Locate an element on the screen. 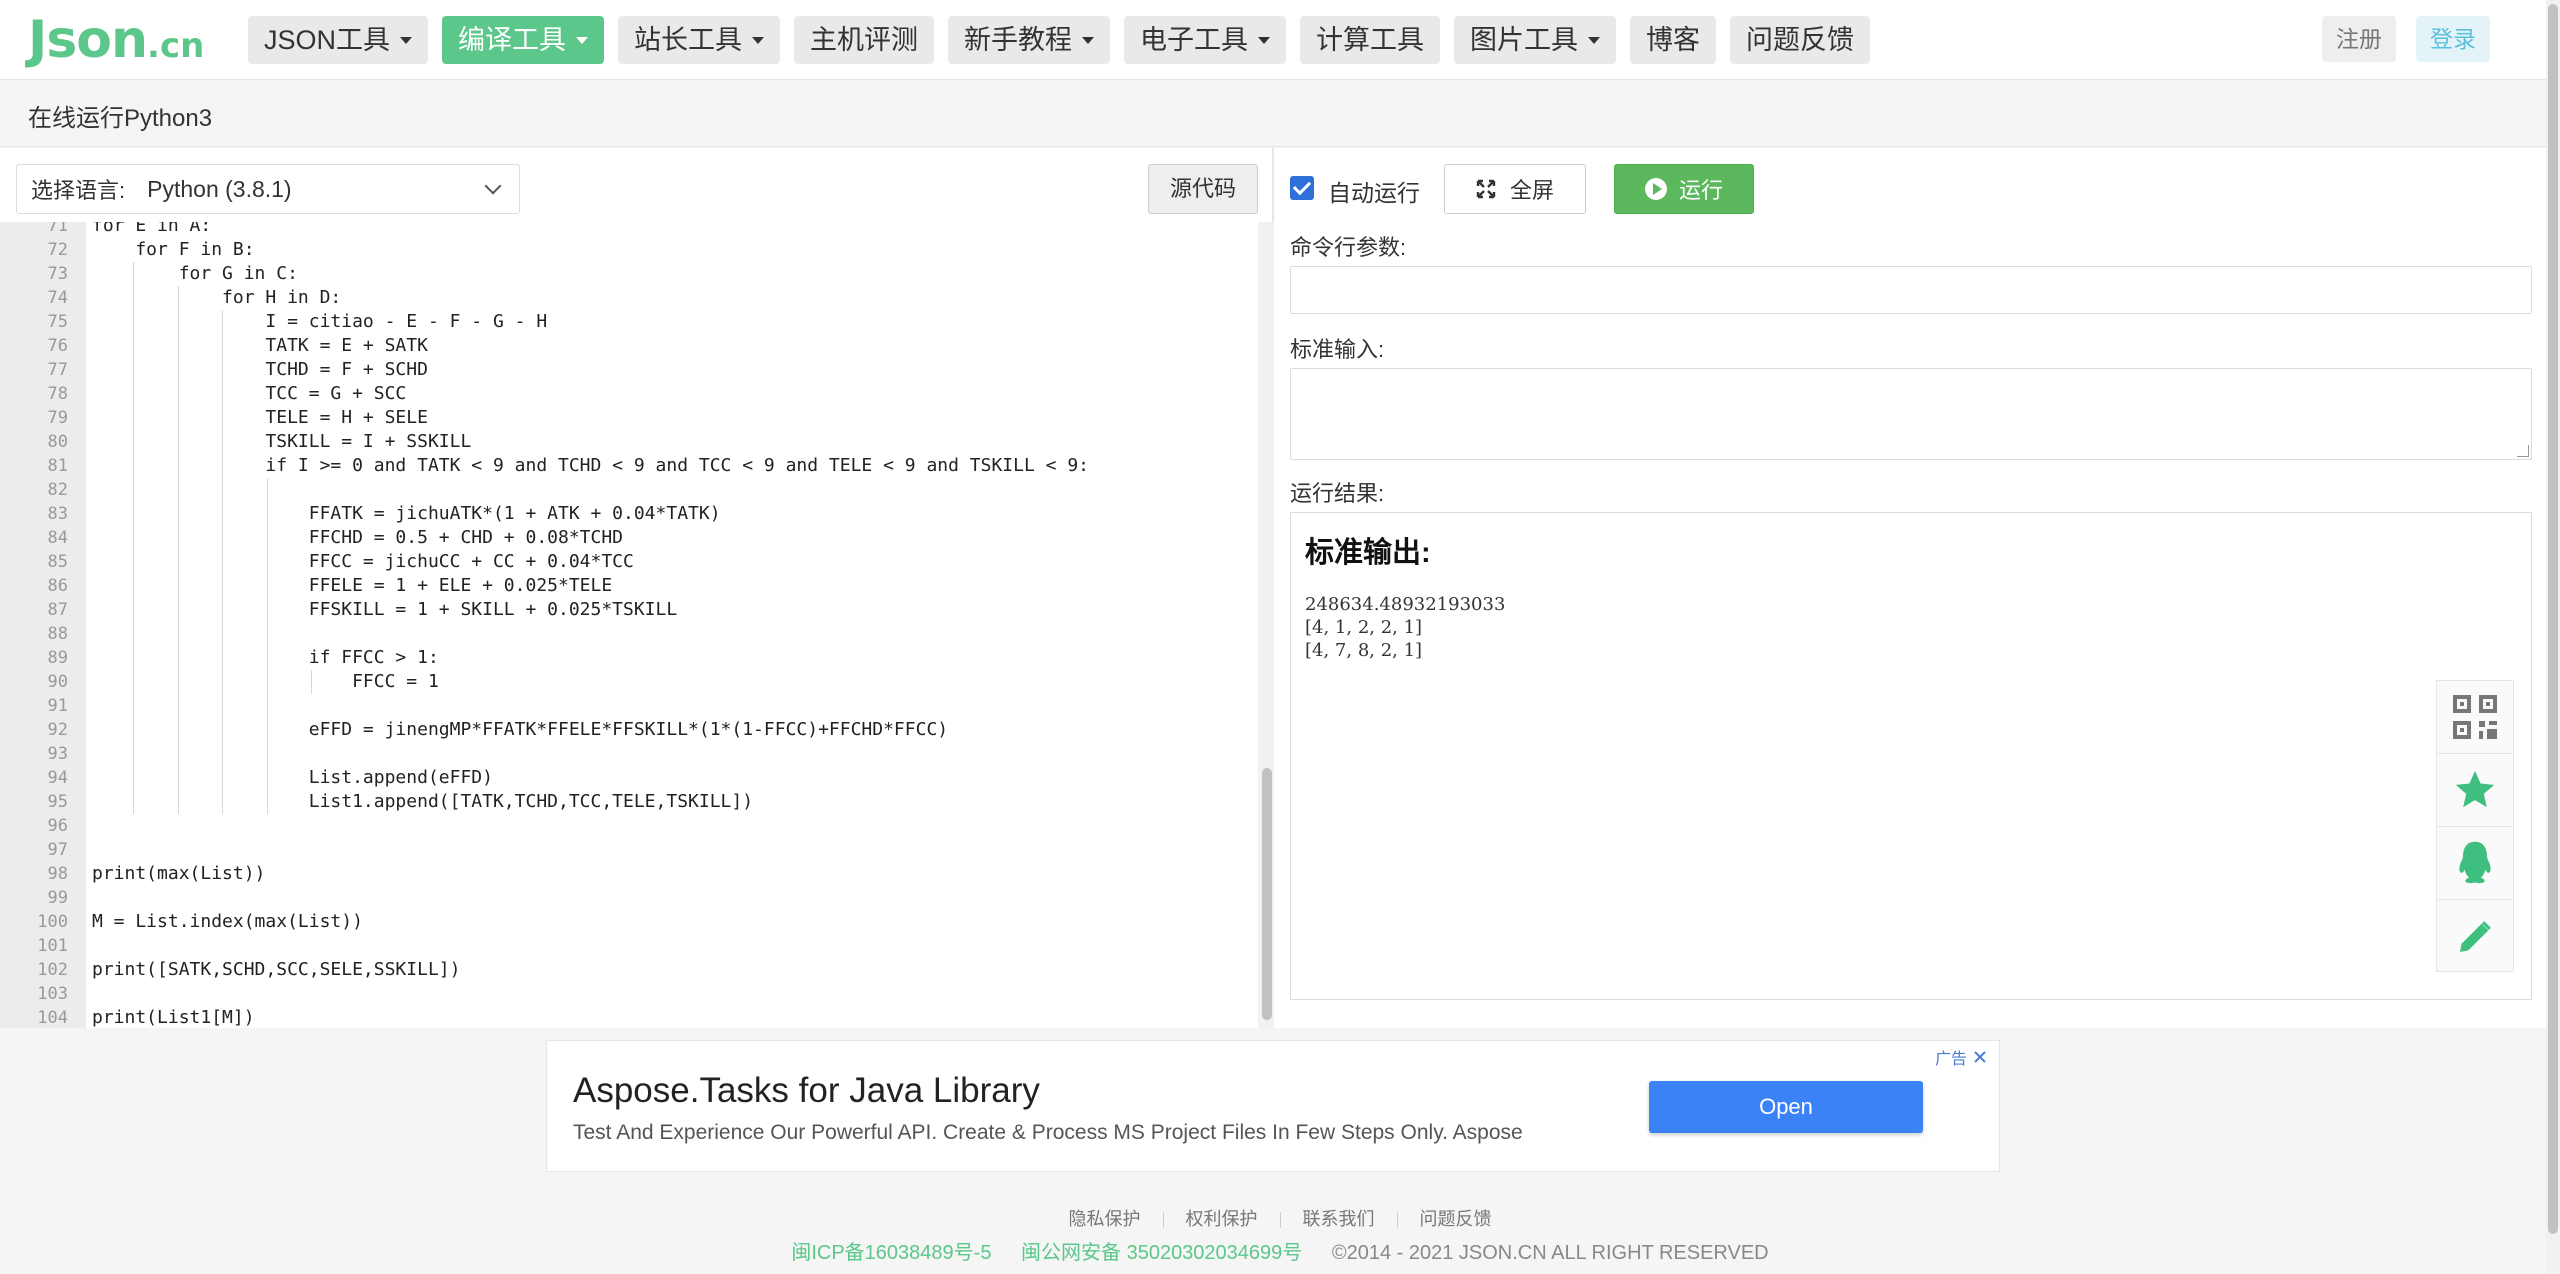 The height and width of the screenshot is (1274, 2560). line-number: 82 is located at coordinates (57, 490).